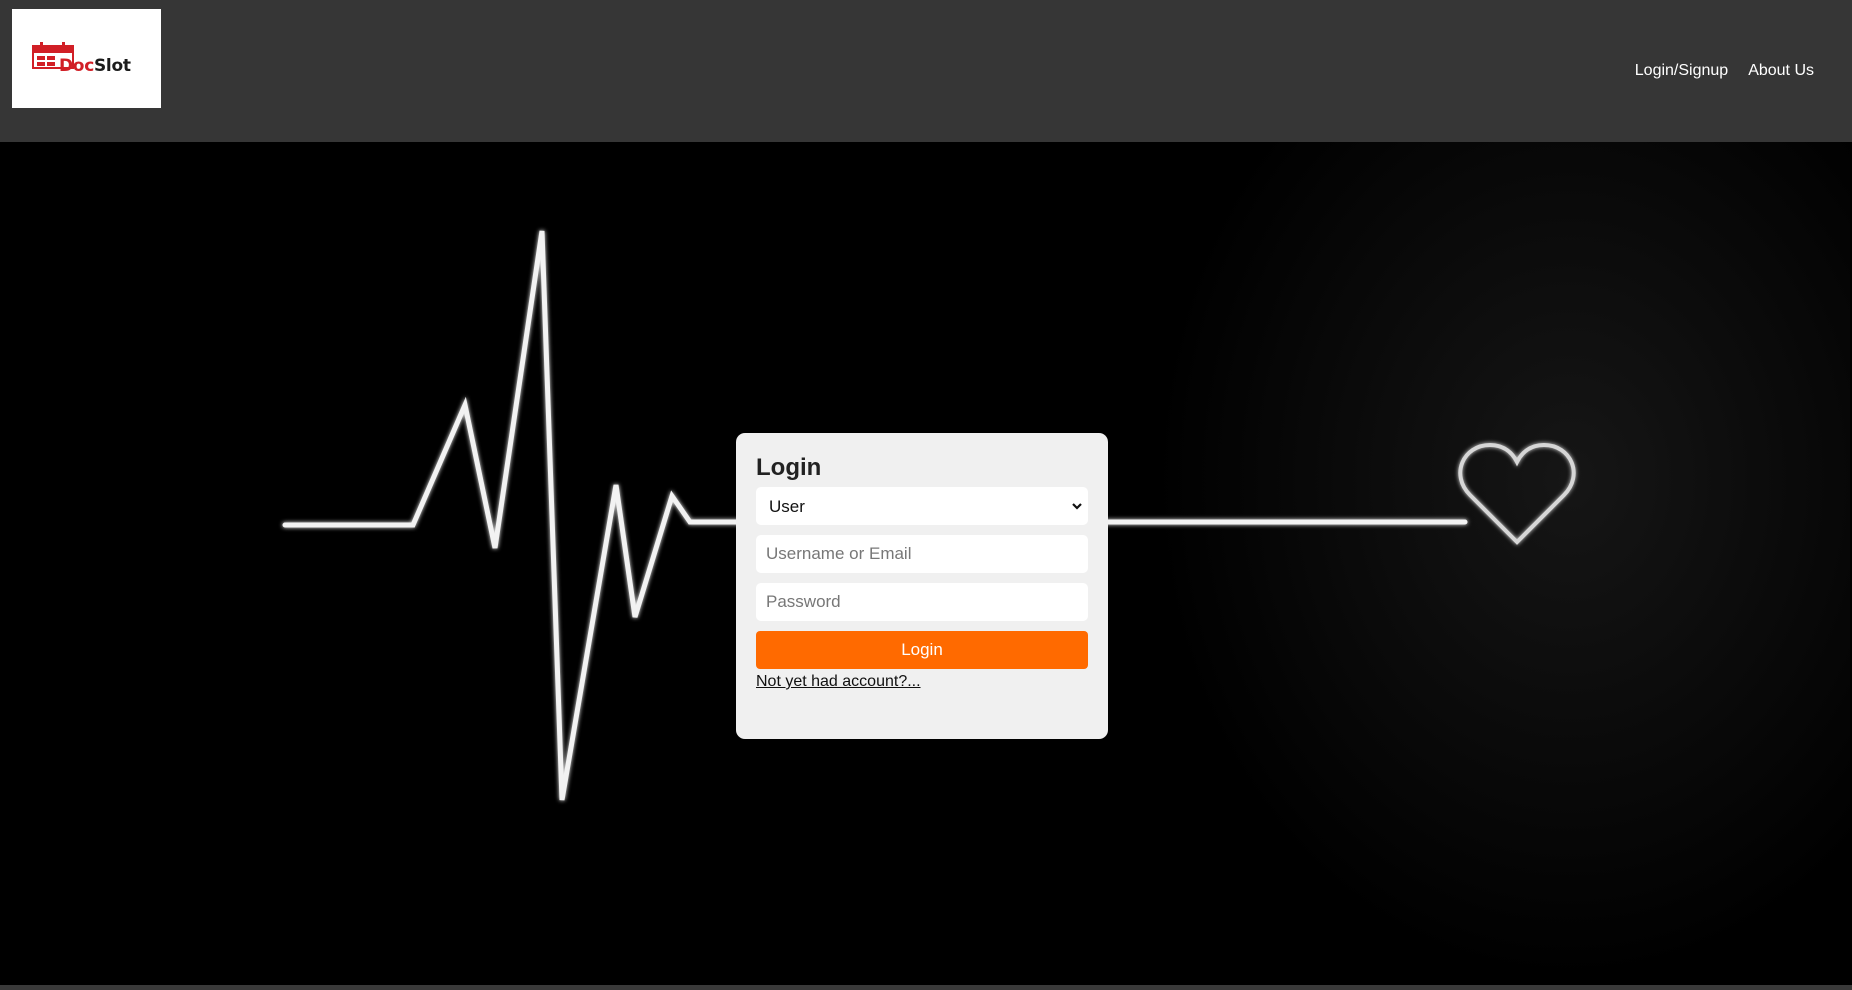 Image resolution: width=1852 pixels, height=990 pixels. What do you see at coordinates (787, 506) in the screenshot?
I see `role-select-value: User` at bounding box center [787, 506].